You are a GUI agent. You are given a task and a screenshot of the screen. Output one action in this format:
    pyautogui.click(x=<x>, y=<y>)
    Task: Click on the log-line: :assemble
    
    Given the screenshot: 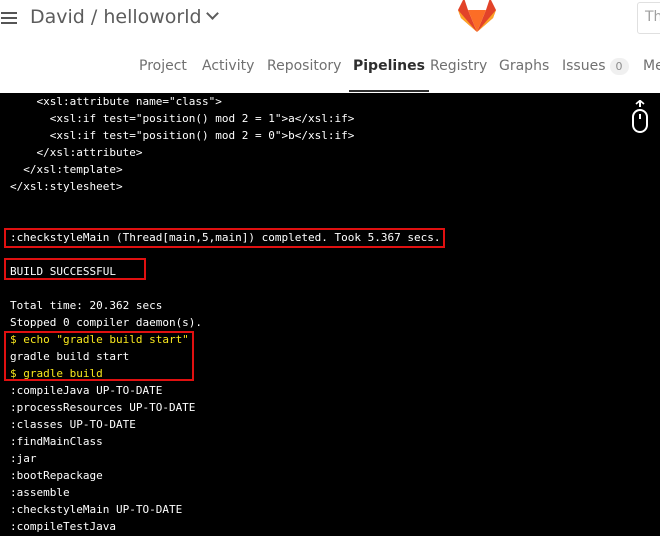 What is the action you would take?
    pyautogui.click(x=40, y=492)
    